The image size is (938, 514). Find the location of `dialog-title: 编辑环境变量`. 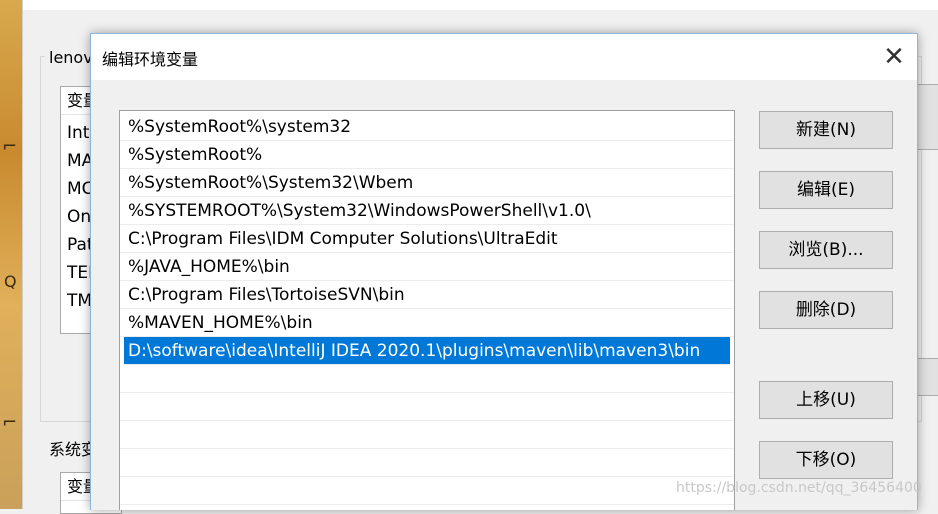

dialog-title: 编辑环境变量 is located at coordinates (150, 59).